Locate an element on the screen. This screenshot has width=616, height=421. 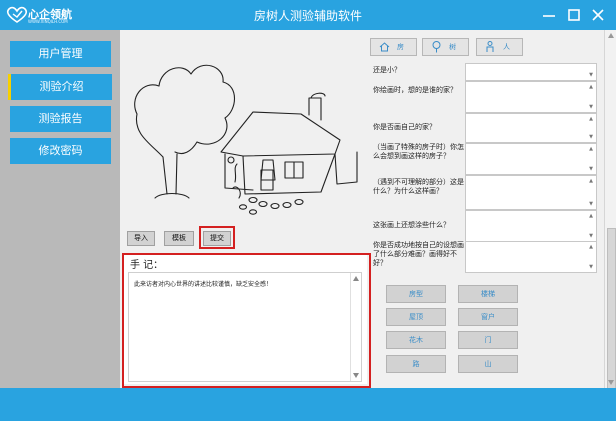
notes-title: 手 记： is located at coordinates (147, 265).